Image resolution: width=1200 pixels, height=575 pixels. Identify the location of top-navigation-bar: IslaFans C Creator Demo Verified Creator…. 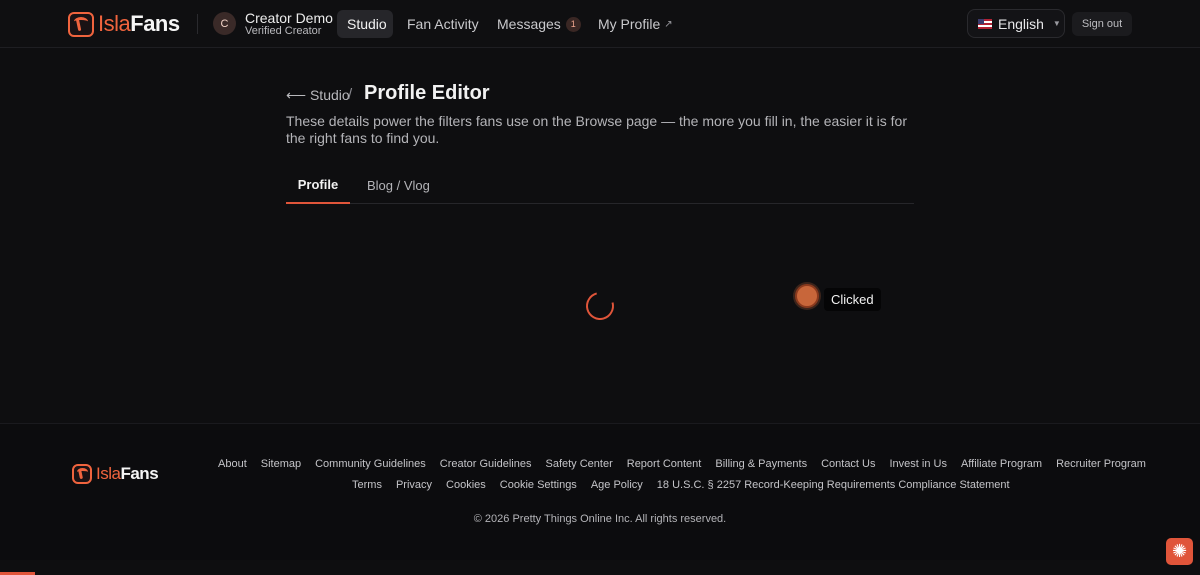
(600, 24).